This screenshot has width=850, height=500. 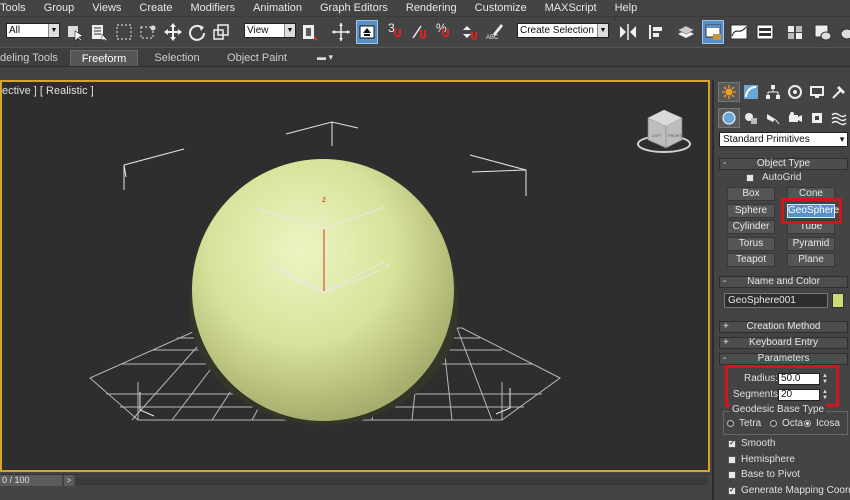 What do you see at coordinates (811, 227) in the screenshot?
I see `tube-button: Tube` at bounding box center [811, 227].